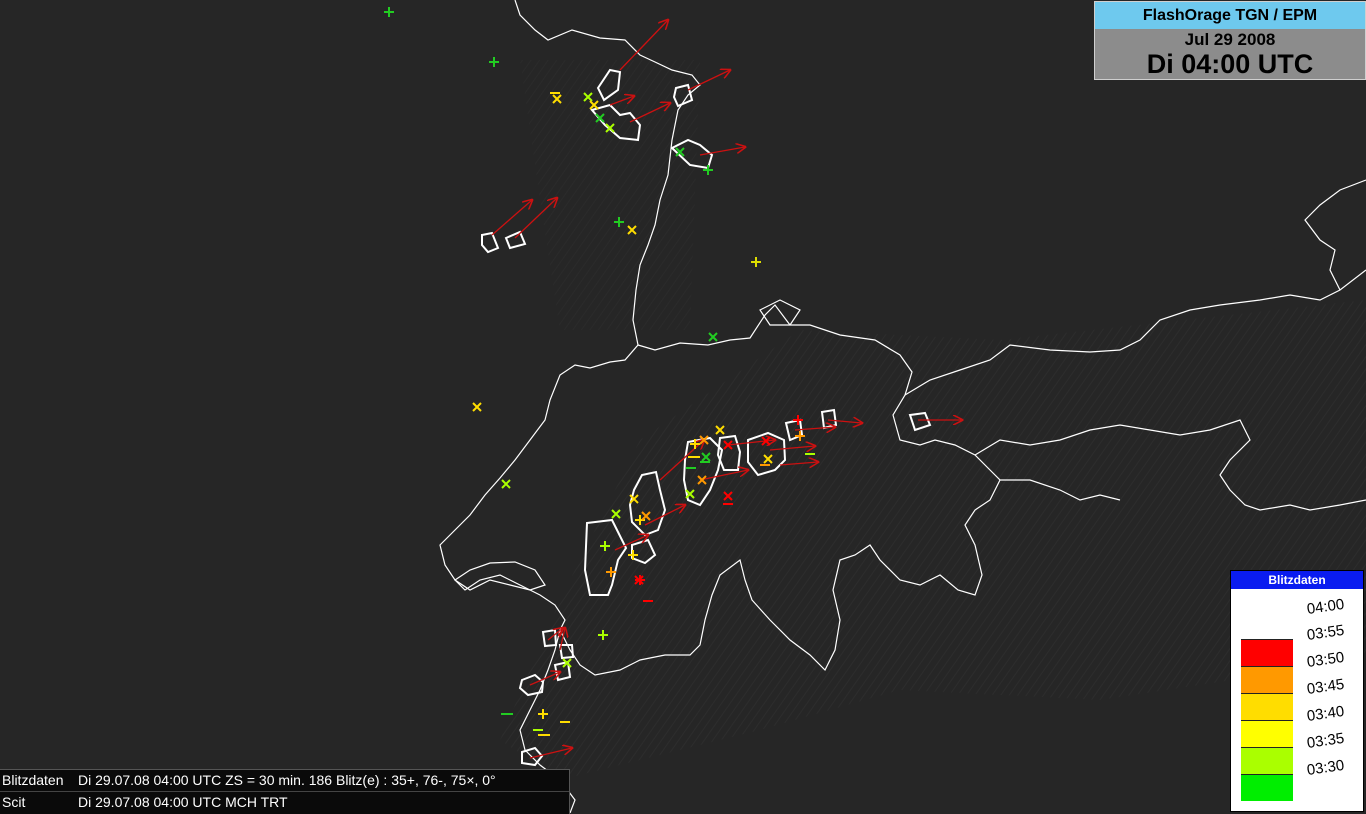 The width and height of the screenshot is (1366, 814). Describe the element at coordinates (33, 780) in the screenshot. I see `info-key-blitzdaten: Blitzdaten` at that location.